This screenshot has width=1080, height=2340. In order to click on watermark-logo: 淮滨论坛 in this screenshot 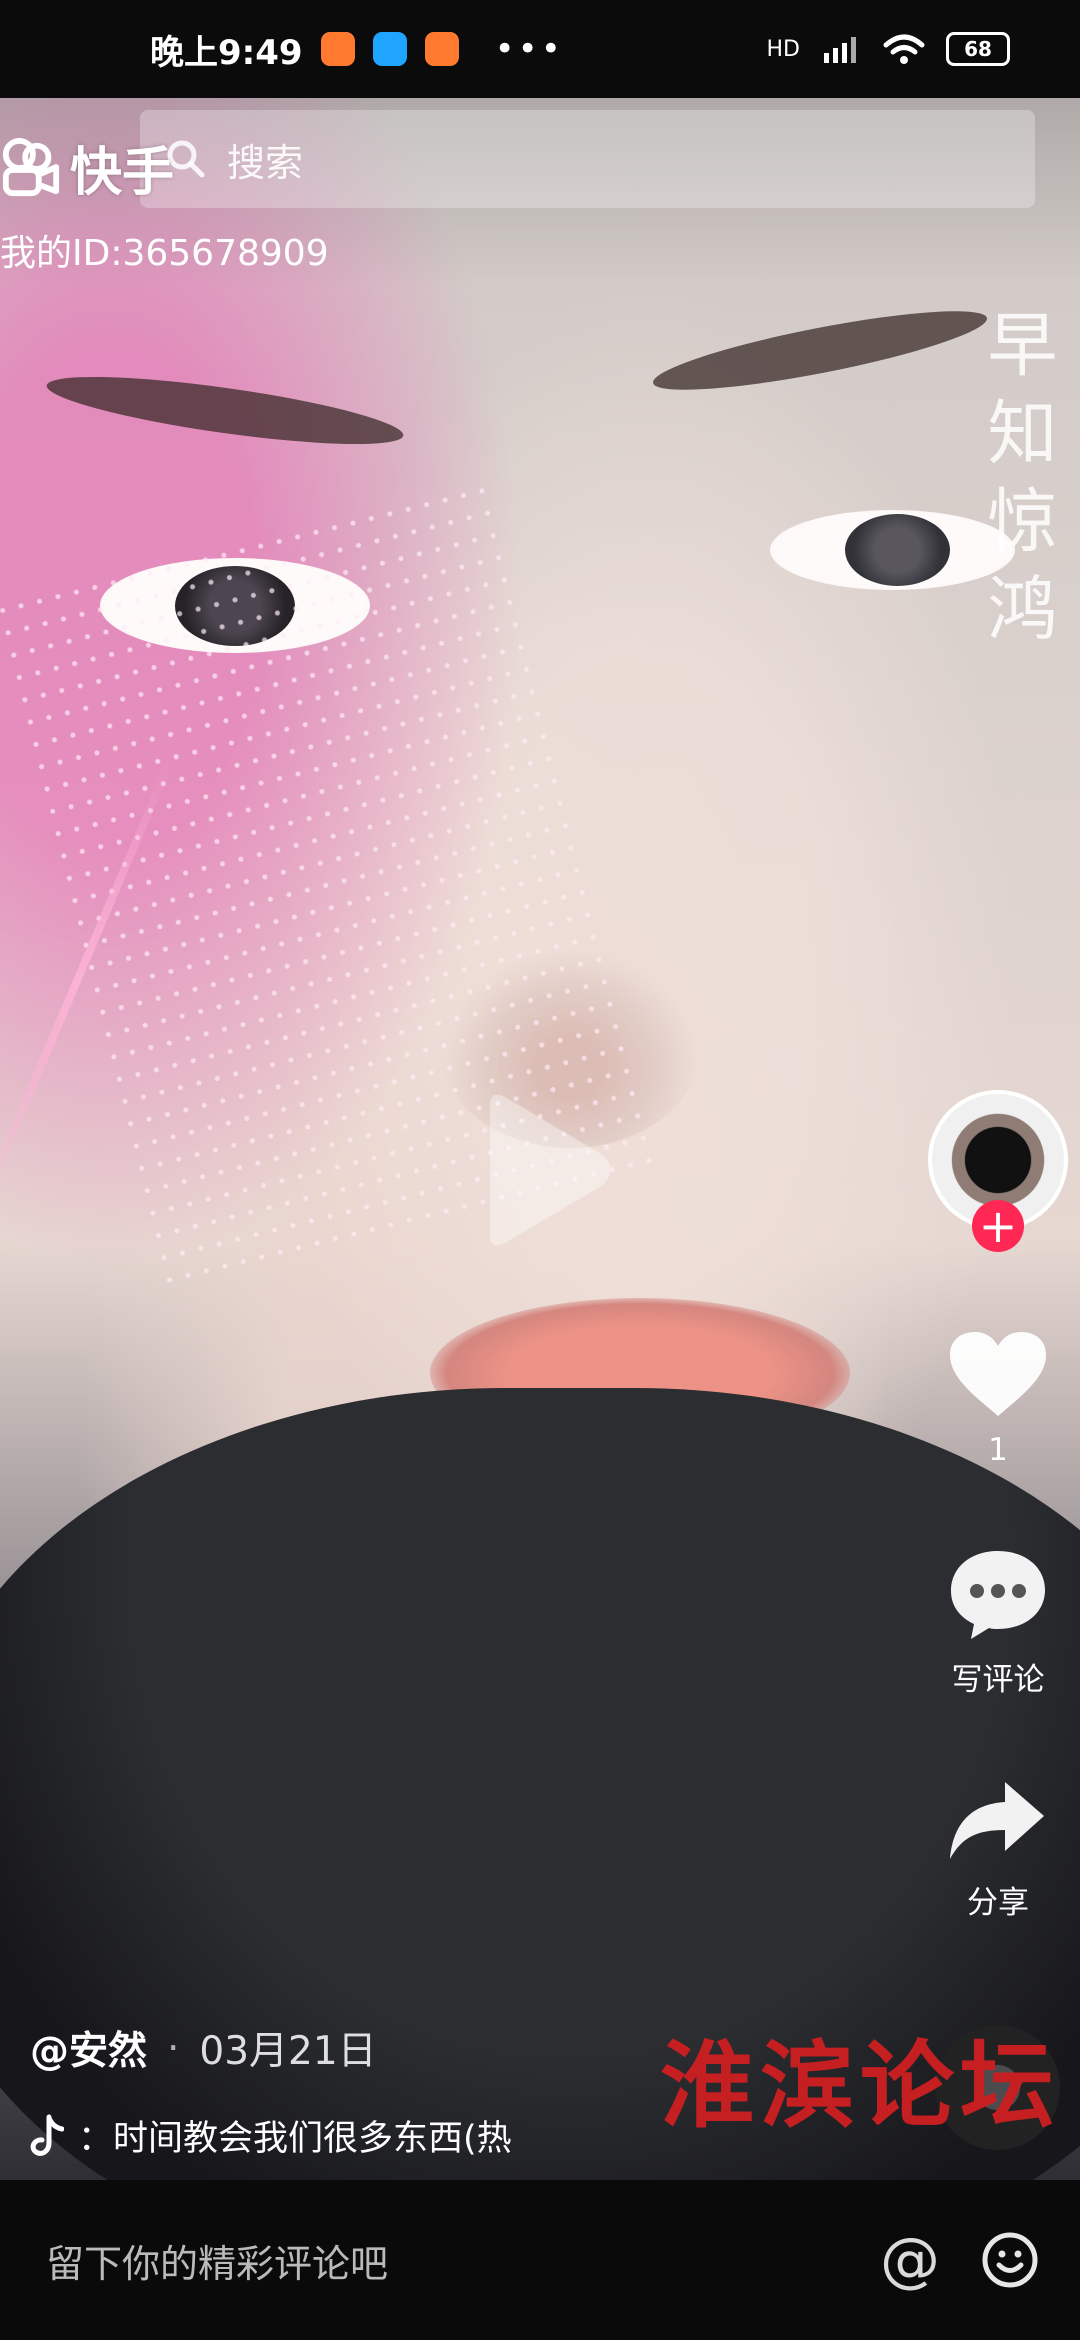, I will do `click(860, 2086)`.